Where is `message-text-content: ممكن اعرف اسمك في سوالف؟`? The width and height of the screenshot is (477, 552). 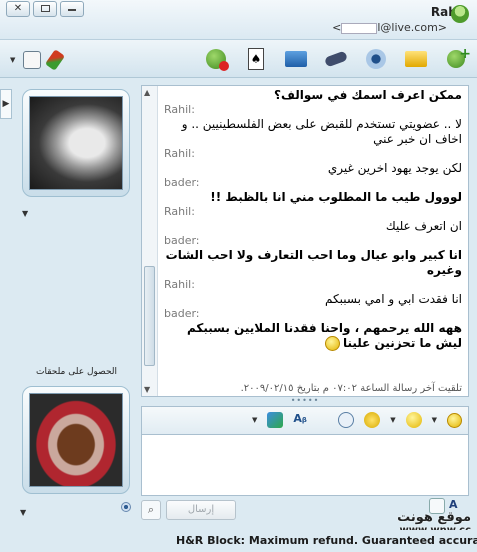
message-text-content: ممكن اعرف اسمك في سوالف؟ is located at coordinates (367, 95).